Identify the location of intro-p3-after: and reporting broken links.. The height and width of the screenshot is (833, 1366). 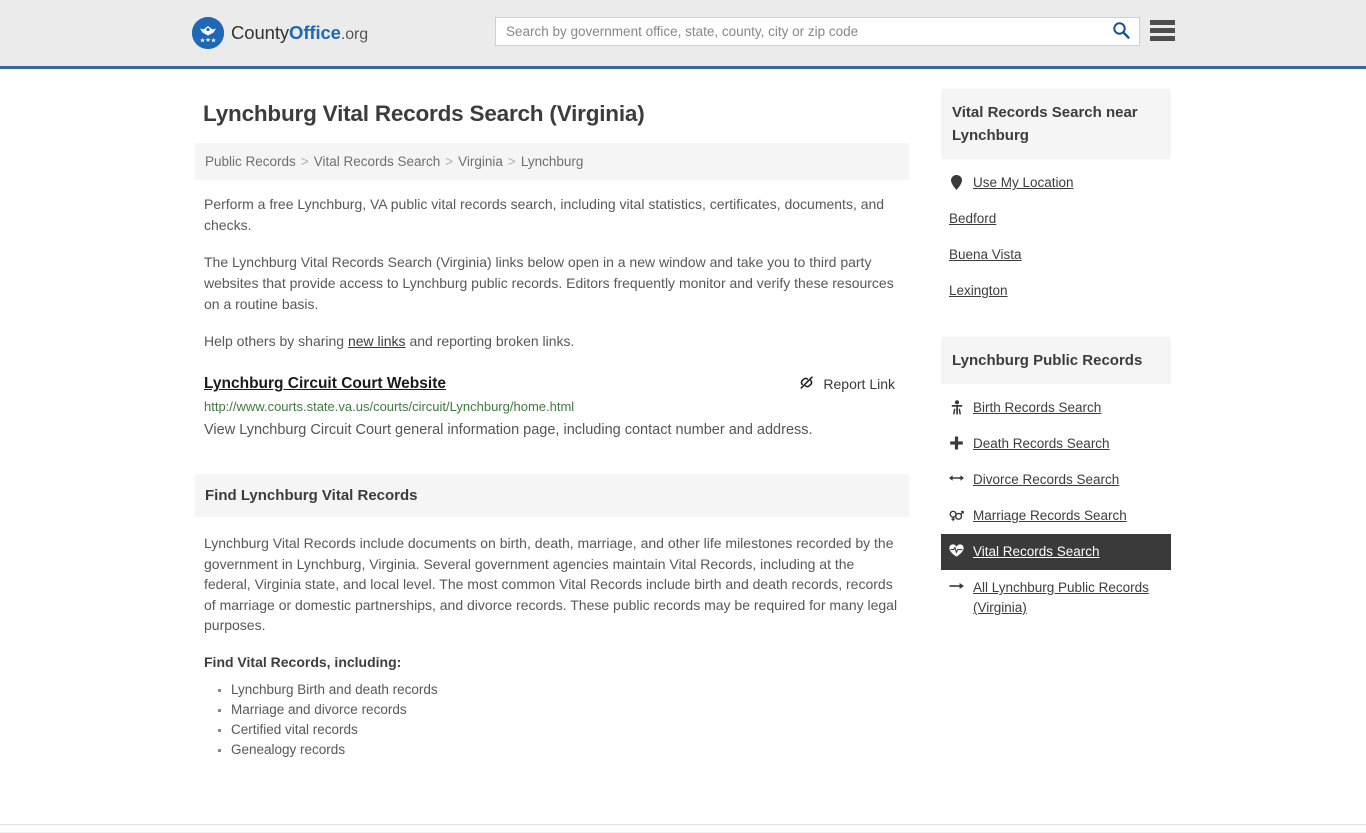
(490, 341).